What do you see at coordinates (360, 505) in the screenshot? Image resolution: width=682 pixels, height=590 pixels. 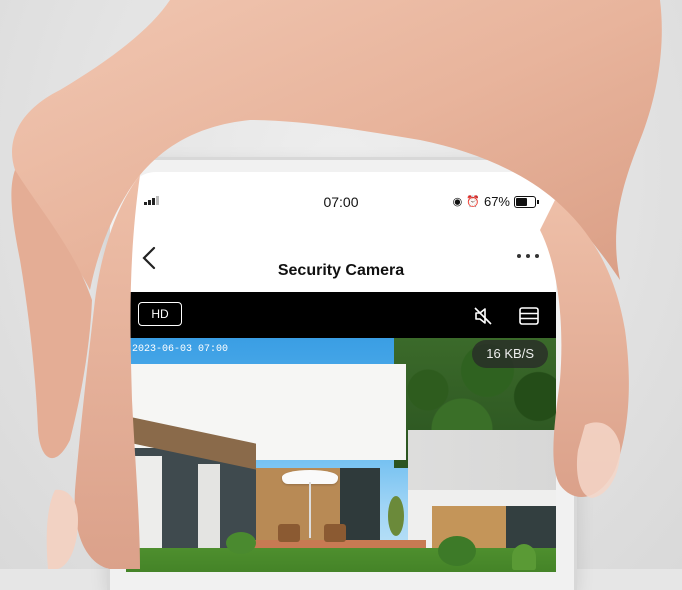 I see `feed-window` at bounding box center [360, 505].